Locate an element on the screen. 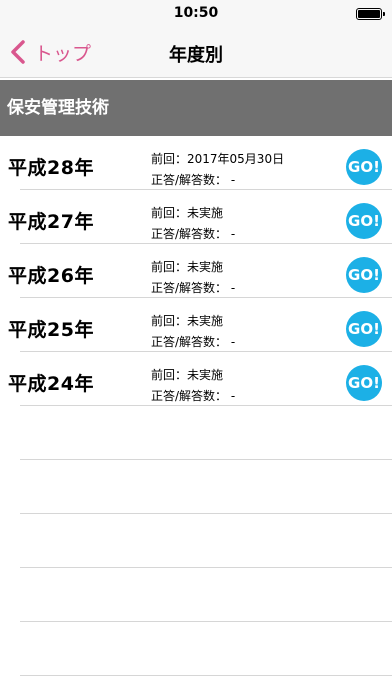  exam-year: 平成26年 is located at coordinates (51, 276).